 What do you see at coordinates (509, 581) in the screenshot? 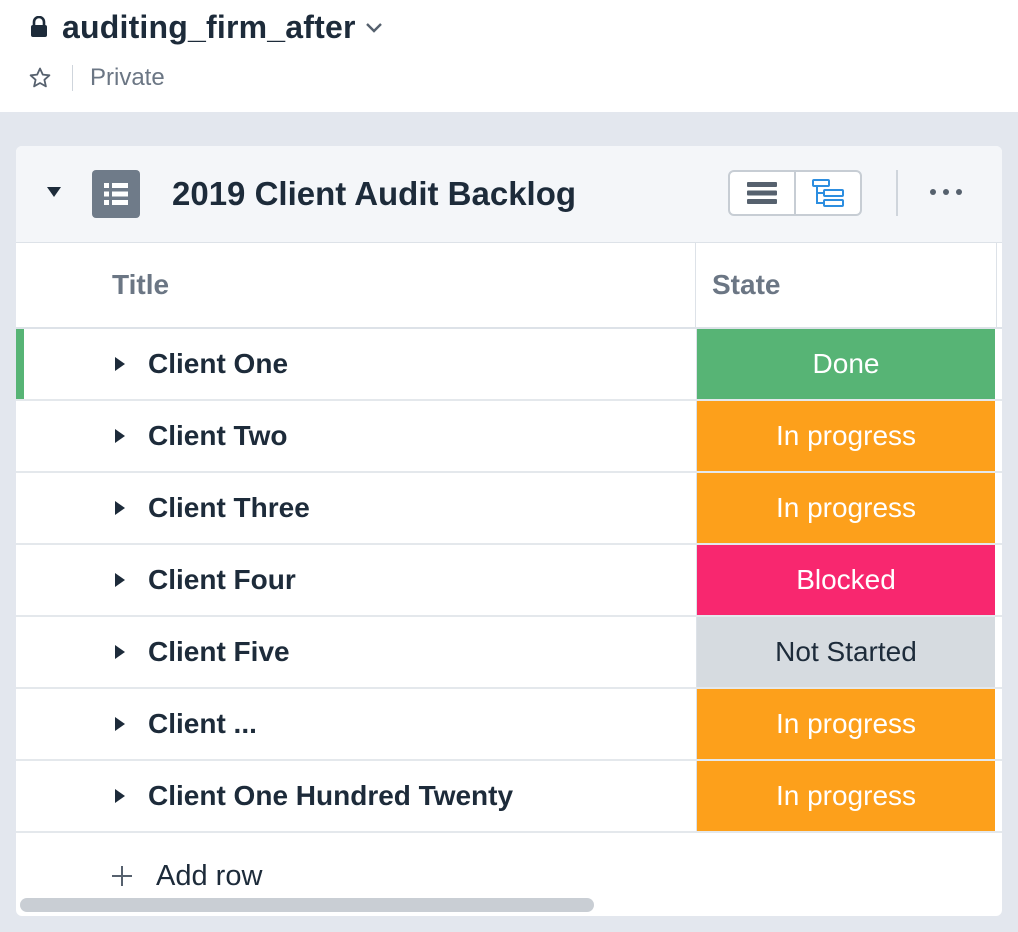
I see `table-row: Client Four Blocked` at bounding box center [509, 581].